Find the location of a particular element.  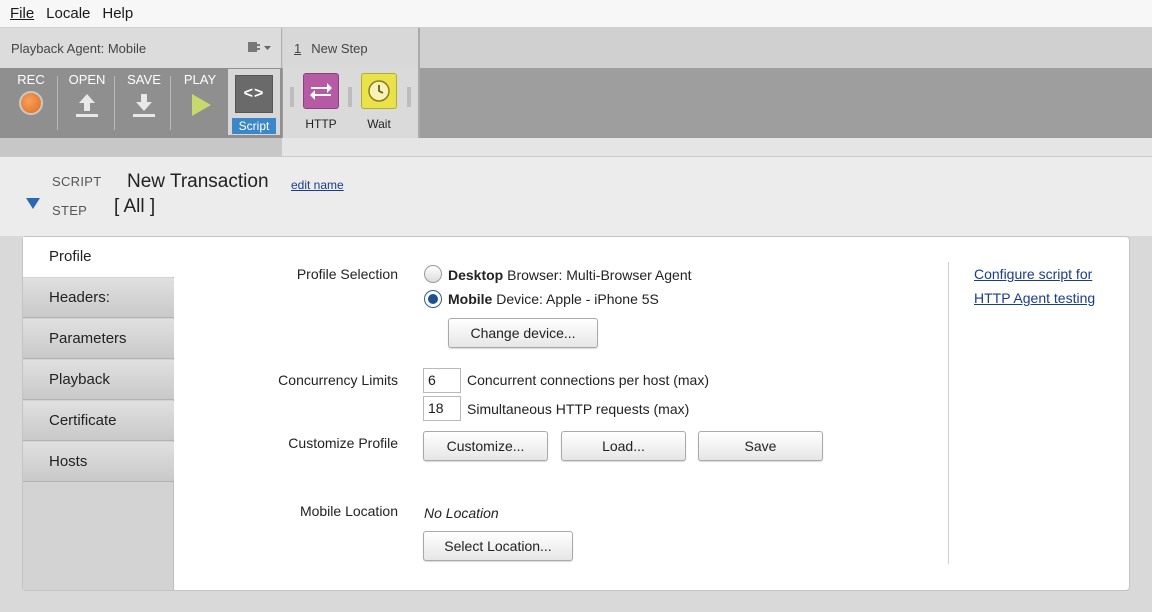

rec-button: REC is located at coordinates (31, 103).